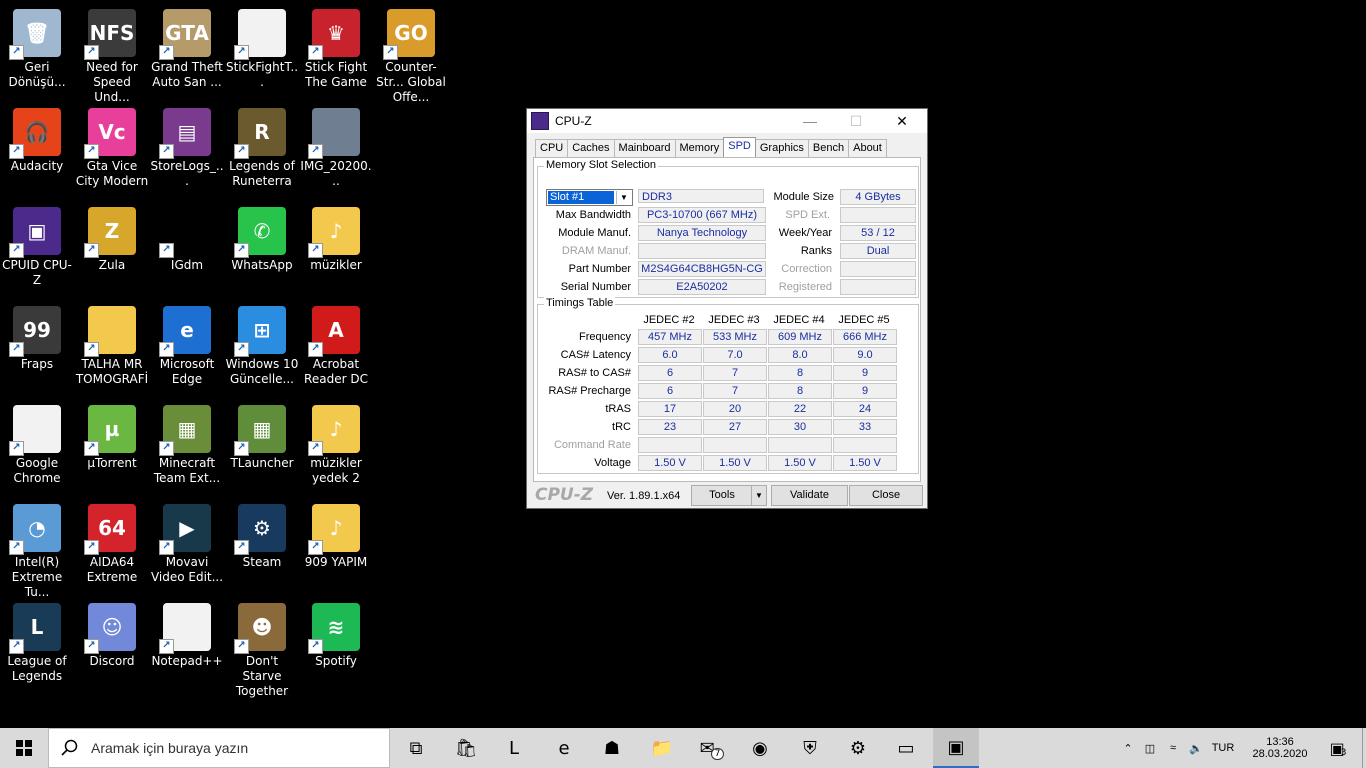 The width and height of the screenshot is (1366, 768). I want to click on desktop-icon: ≋ ↗ Spotify, so click(336, 642).